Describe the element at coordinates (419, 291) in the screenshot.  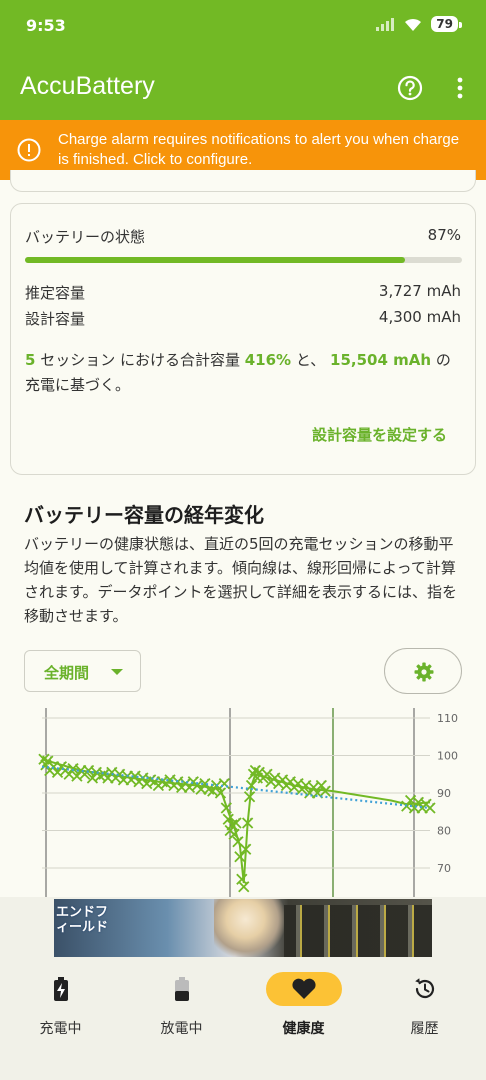
I see `estimated-capacity-value: 3,727 mAh` at that location.